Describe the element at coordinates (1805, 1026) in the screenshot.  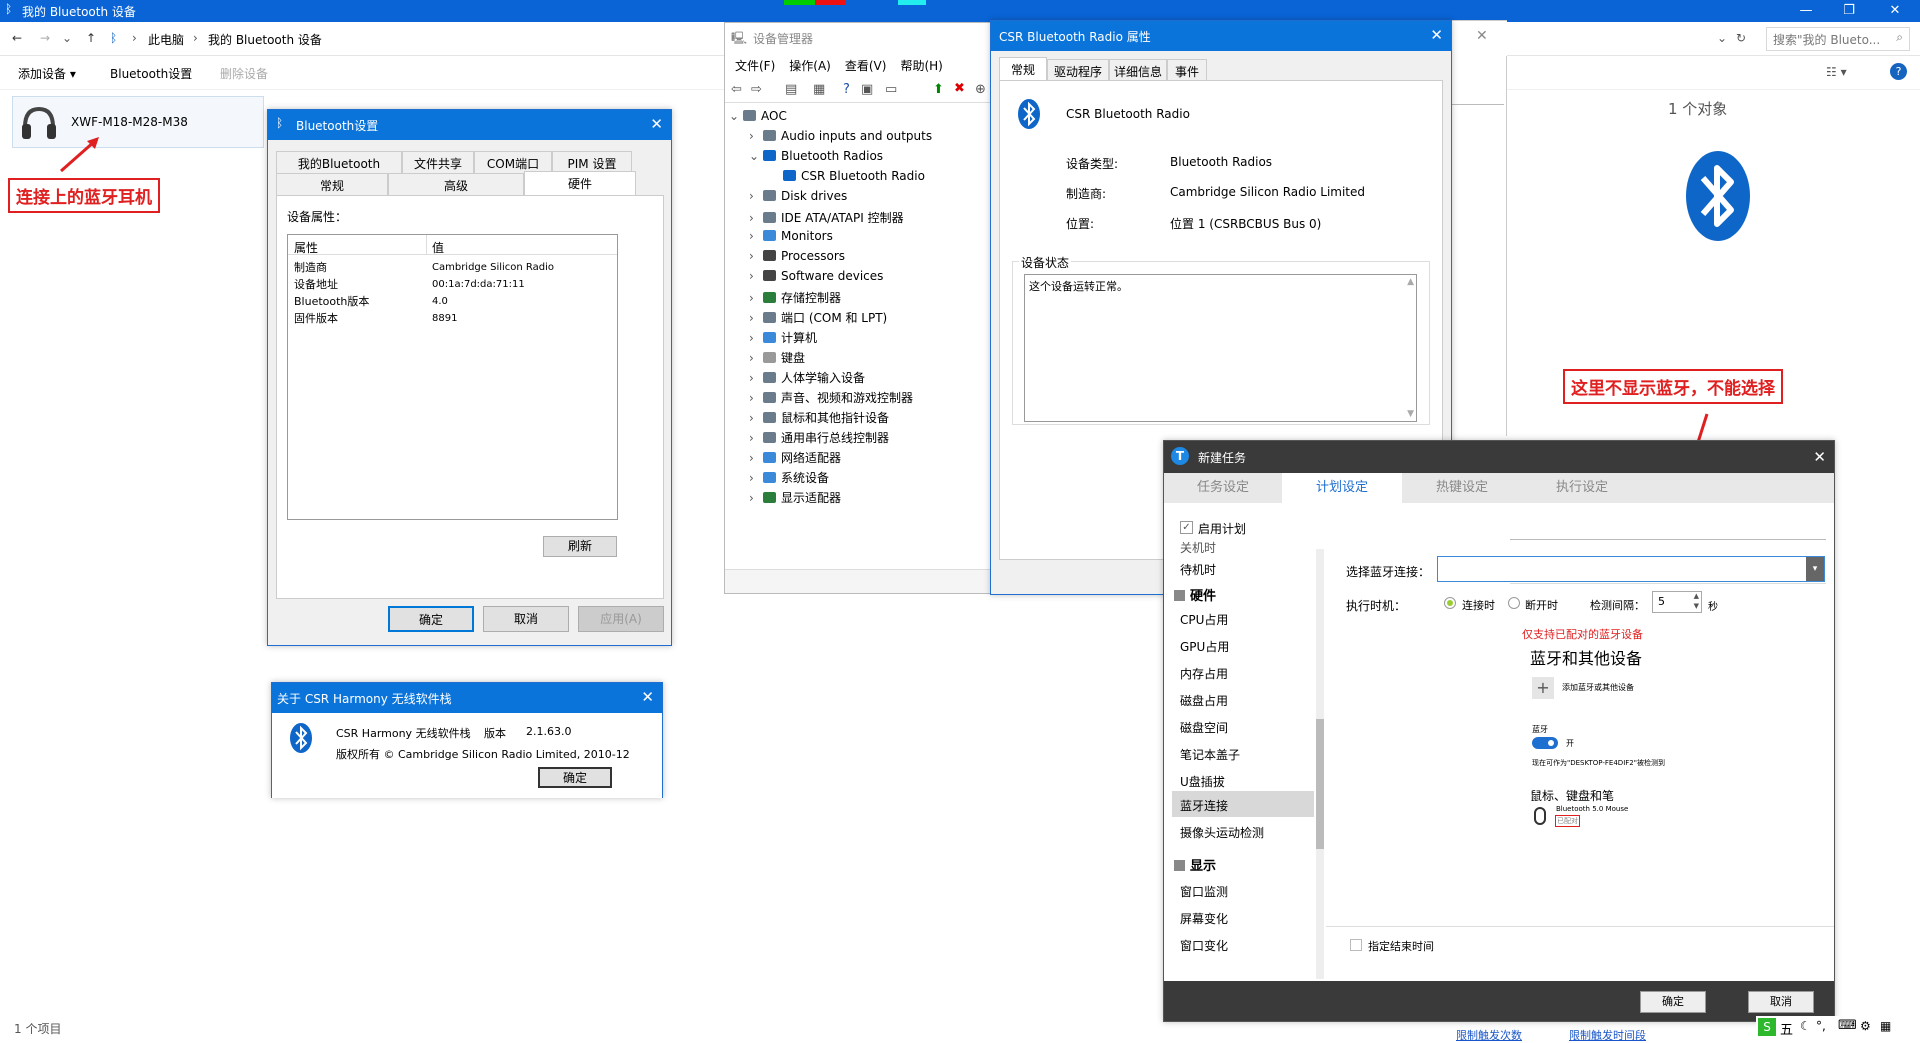
I see `moon-icon: ☾` at that location.